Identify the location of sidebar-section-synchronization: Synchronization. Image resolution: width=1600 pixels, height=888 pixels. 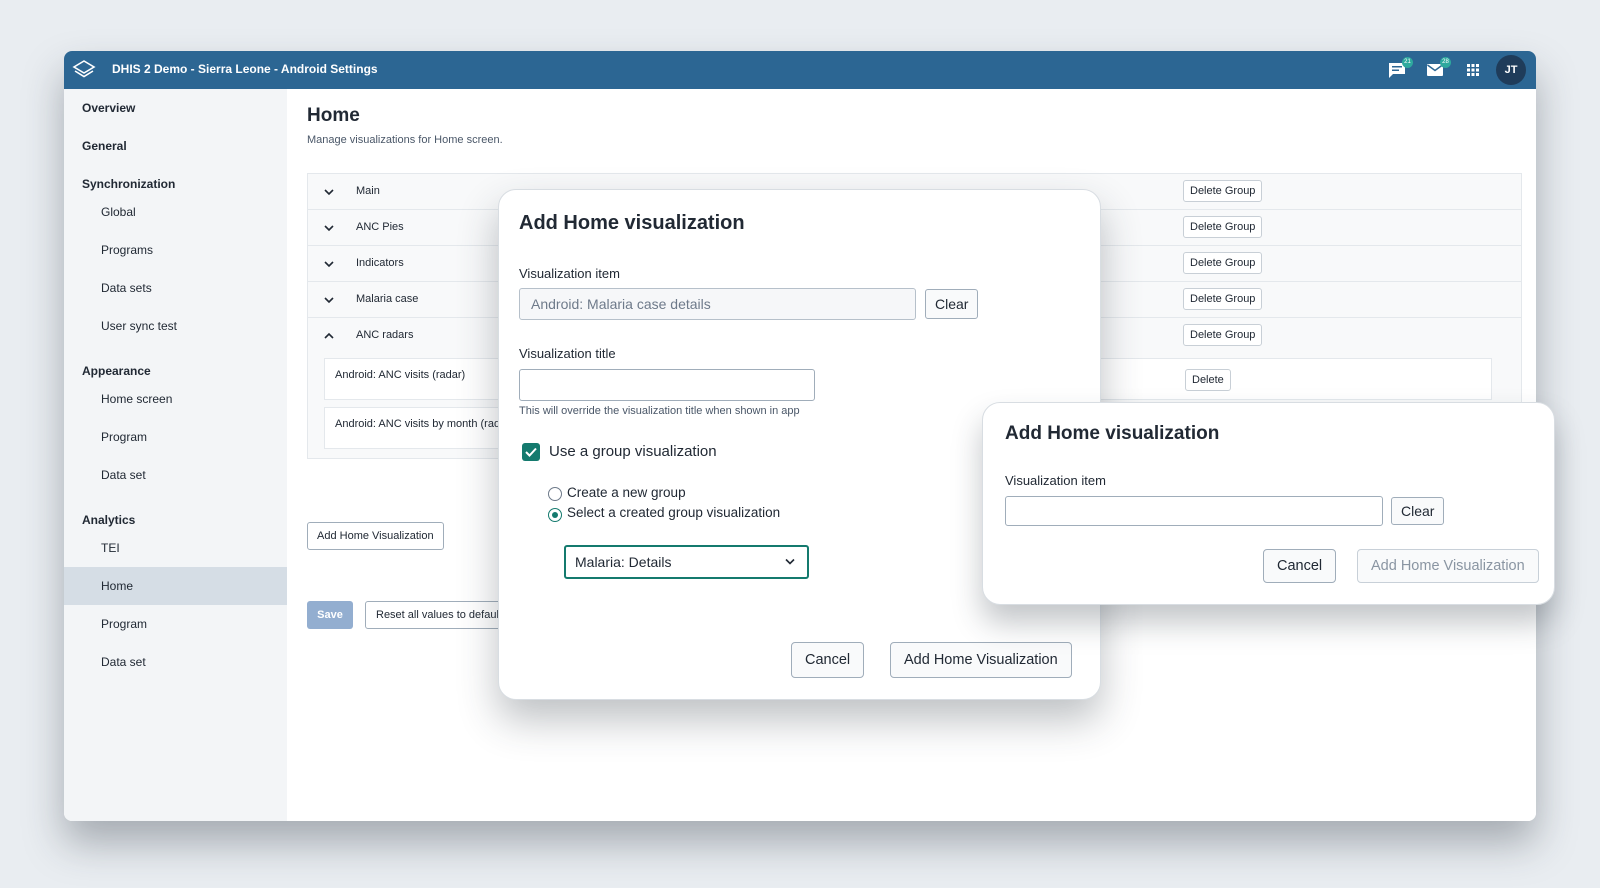
(129, 184).